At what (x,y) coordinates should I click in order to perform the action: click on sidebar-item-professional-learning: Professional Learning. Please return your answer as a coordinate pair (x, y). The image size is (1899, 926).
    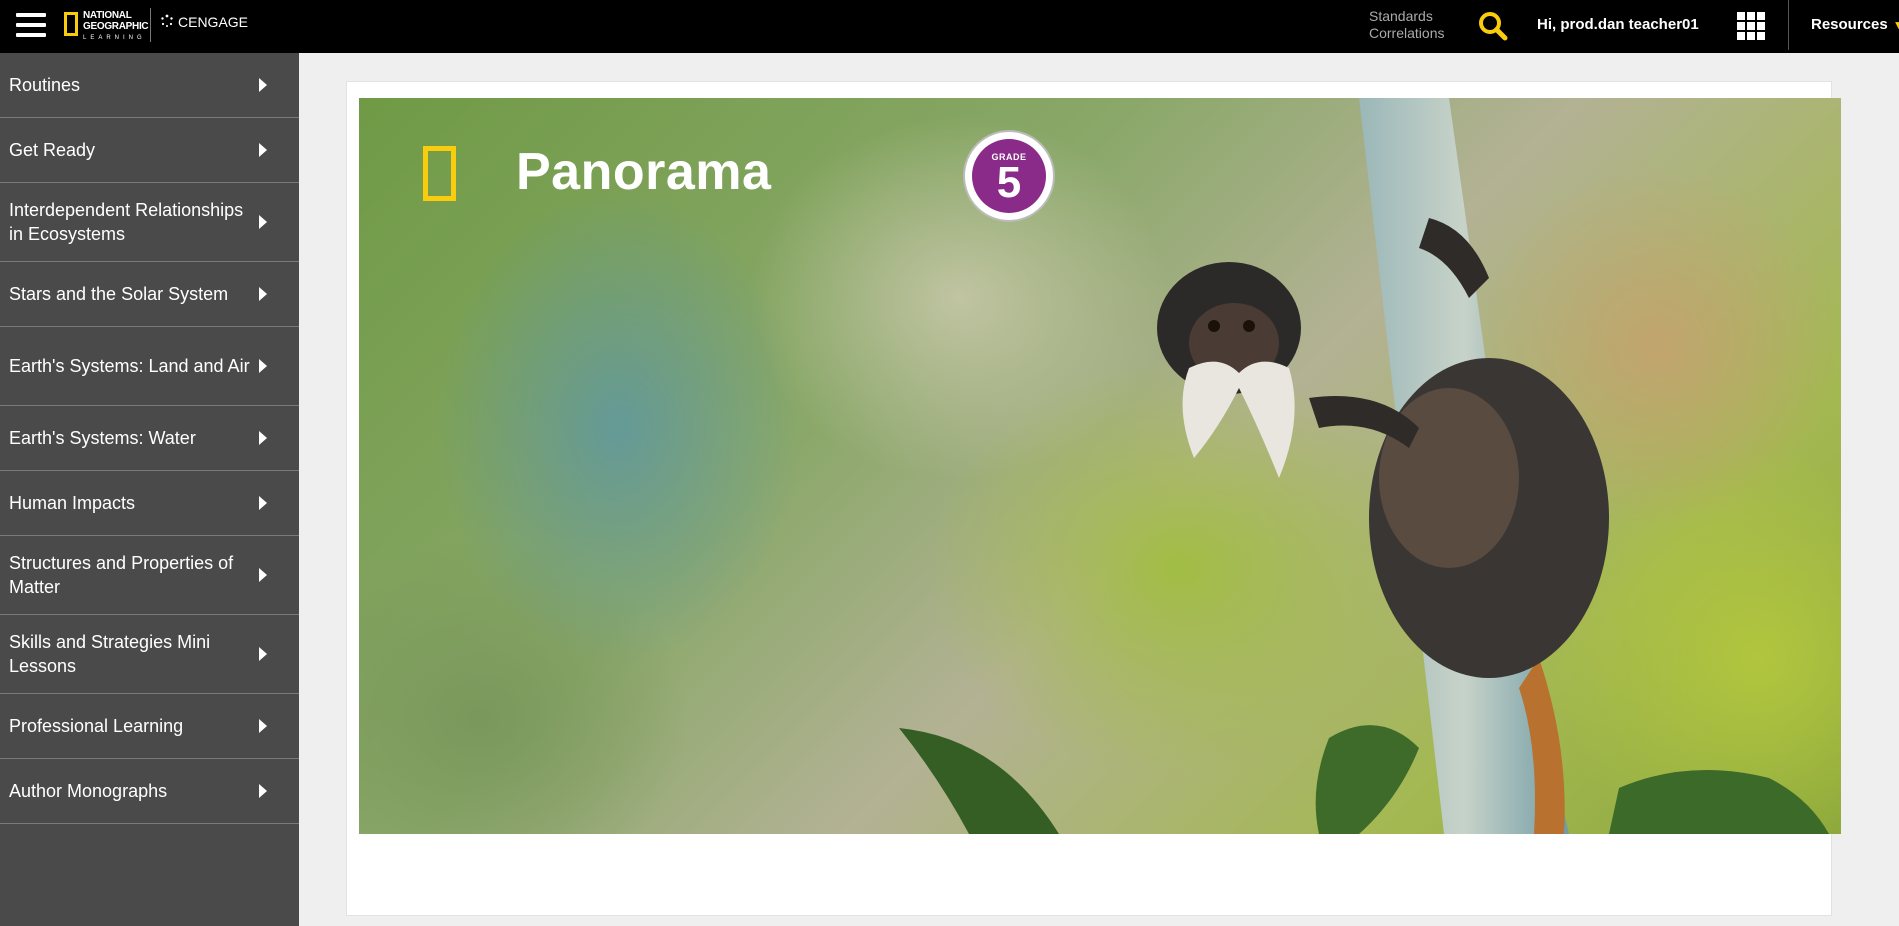
    Looking at the image, I should click on (149, 726).